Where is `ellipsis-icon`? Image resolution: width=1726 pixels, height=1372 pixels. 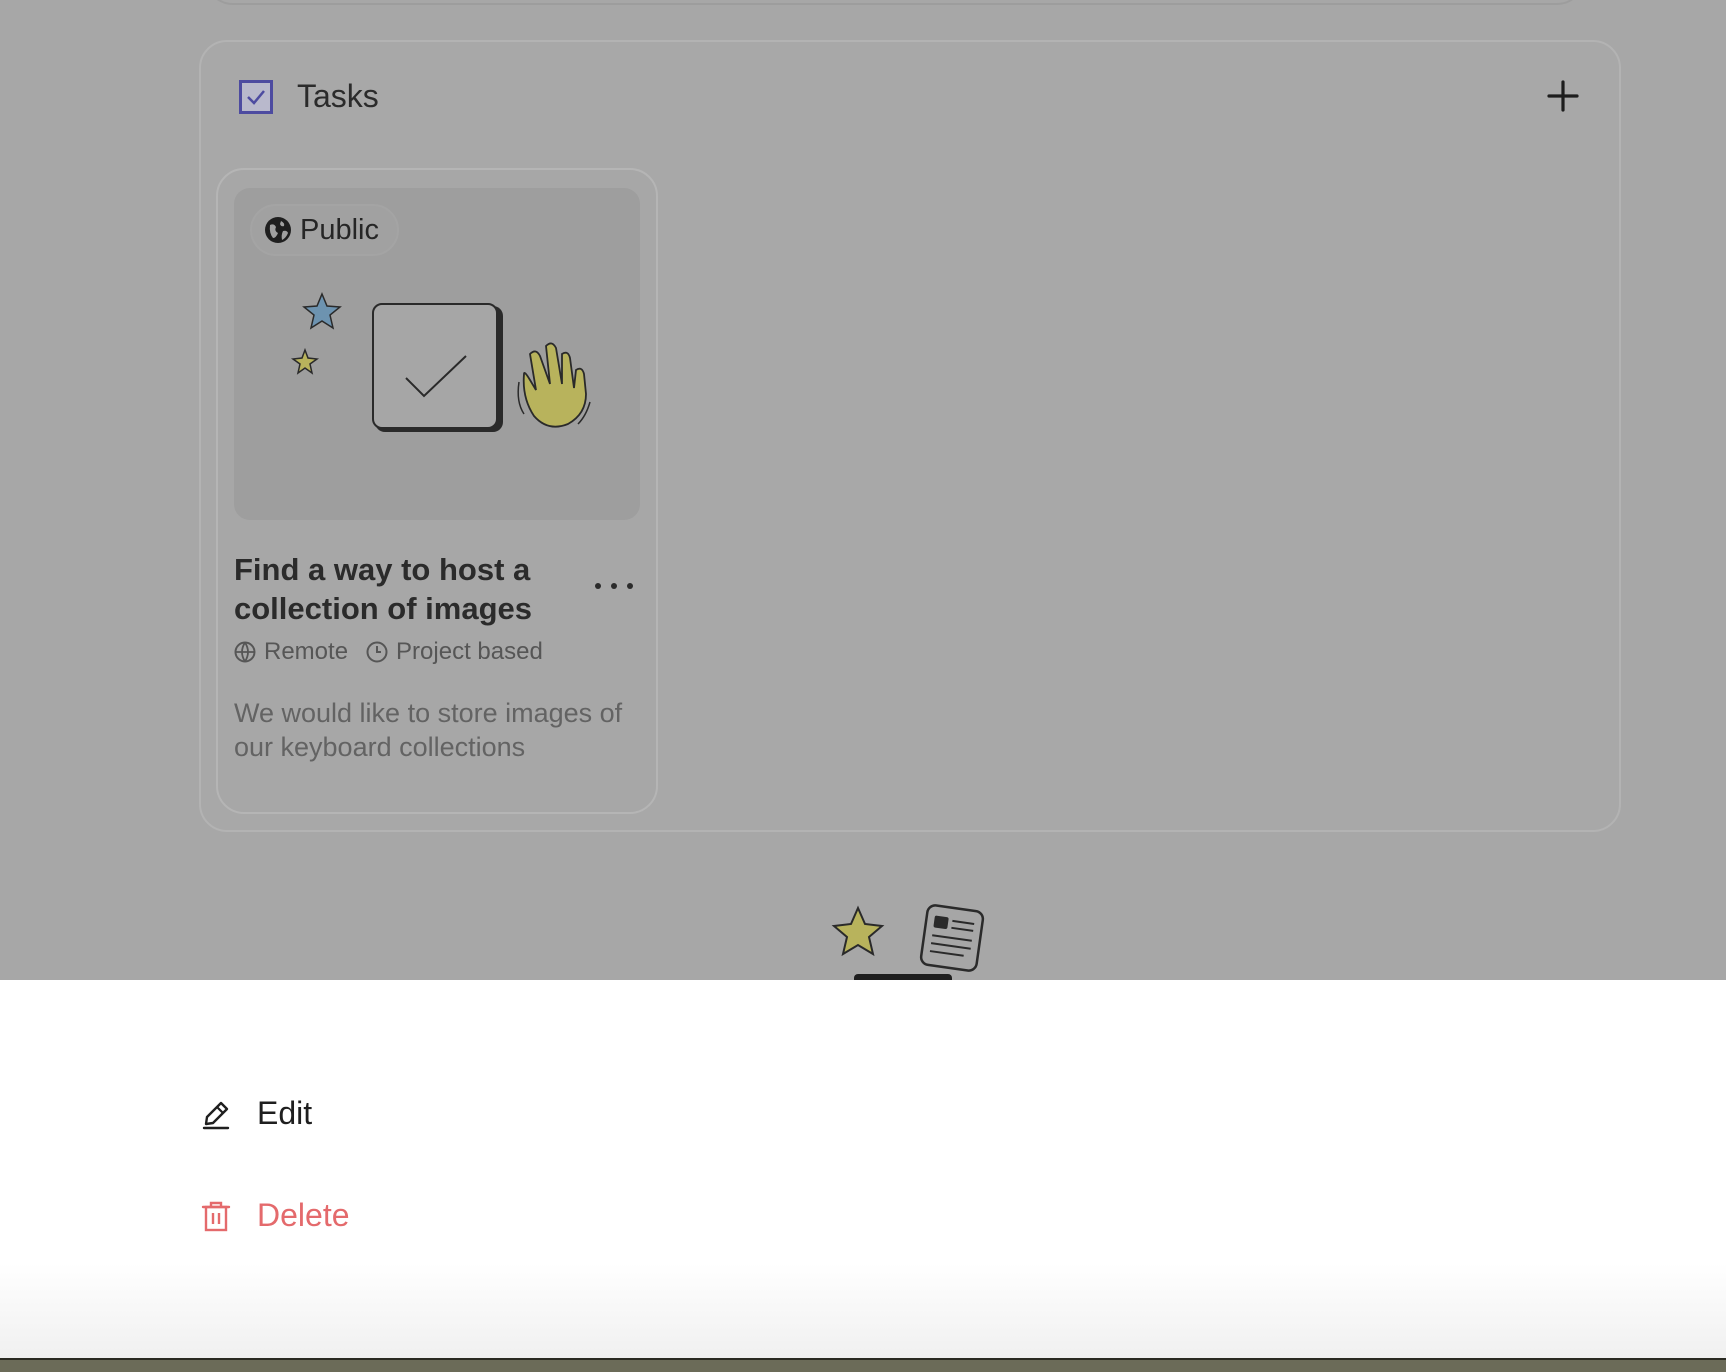
ellipsis-icon is located at coordinates (614, 586).